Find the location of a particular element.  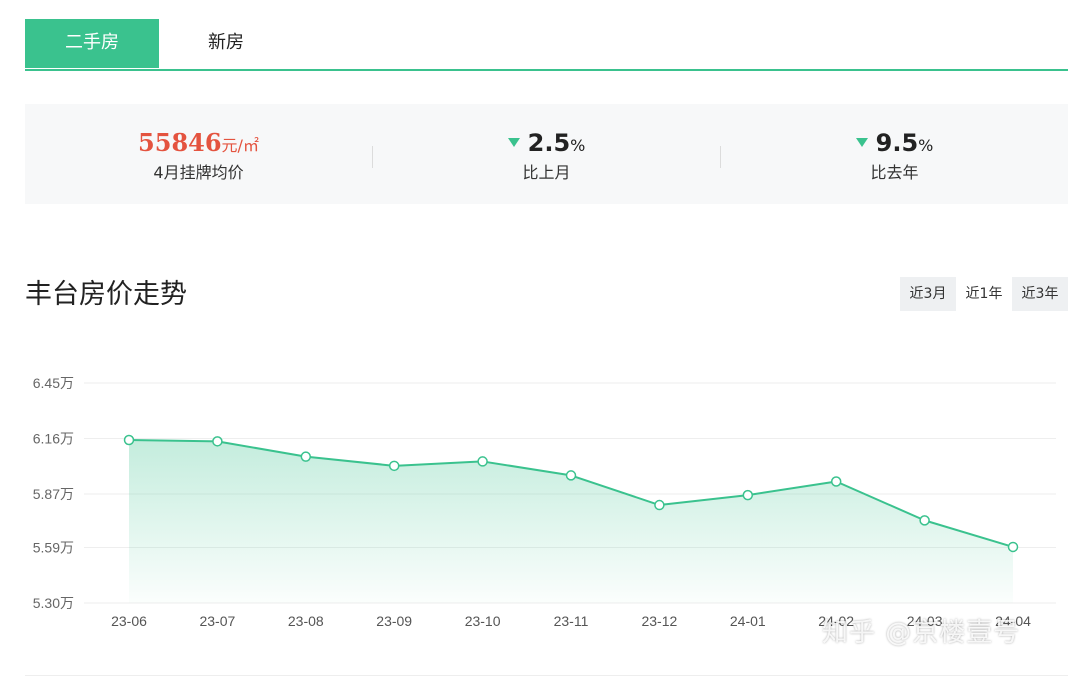

range-1-year-button: 近1年 is located at coordinates (984, 294).